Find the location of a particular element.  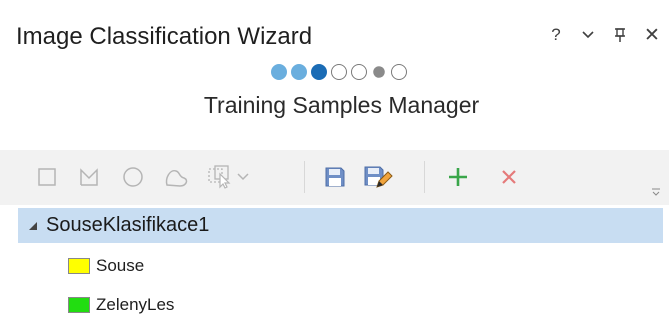

help-button: ? is located at coordinates (556, 35).